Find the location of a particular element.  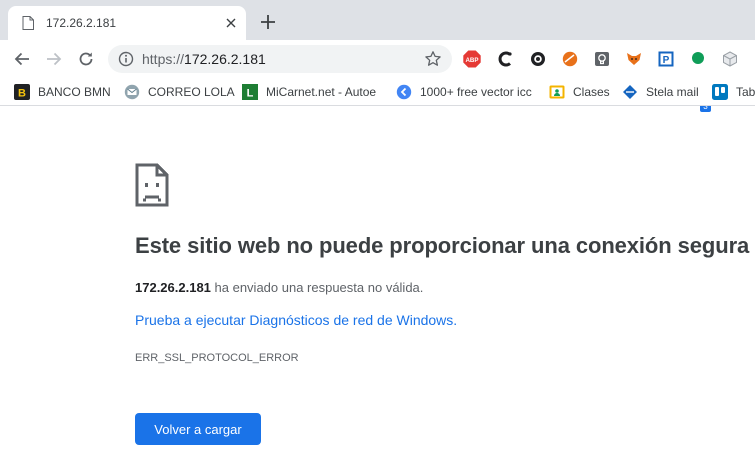

bookmark-label: BANCO BMN is located at coordinates (74, 92).